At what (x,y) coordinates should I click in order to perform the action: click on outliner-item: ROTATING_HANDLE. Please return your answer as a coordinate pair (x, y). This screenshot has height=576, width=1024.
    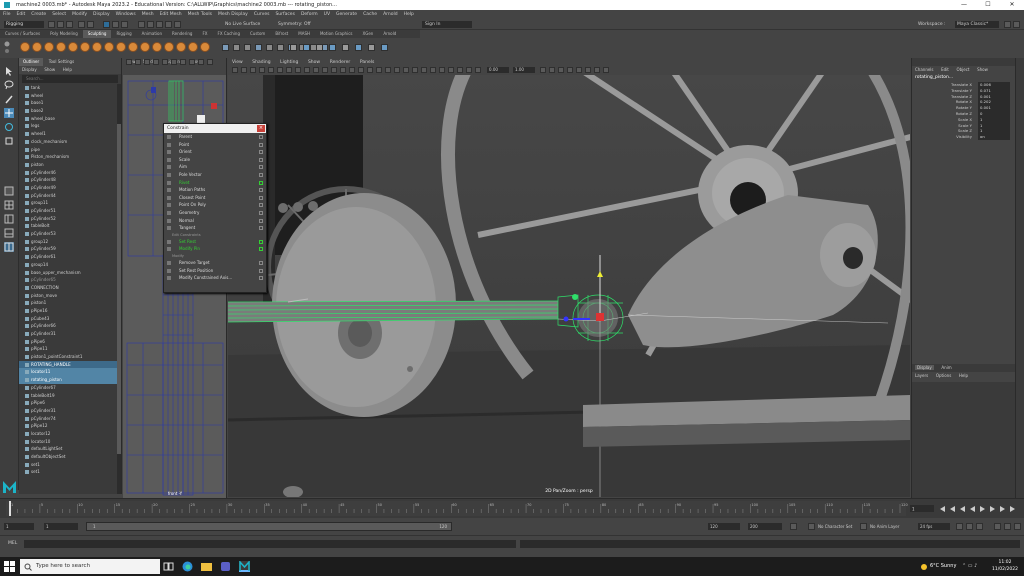
    Looking at the image, I should click on (68, 364).